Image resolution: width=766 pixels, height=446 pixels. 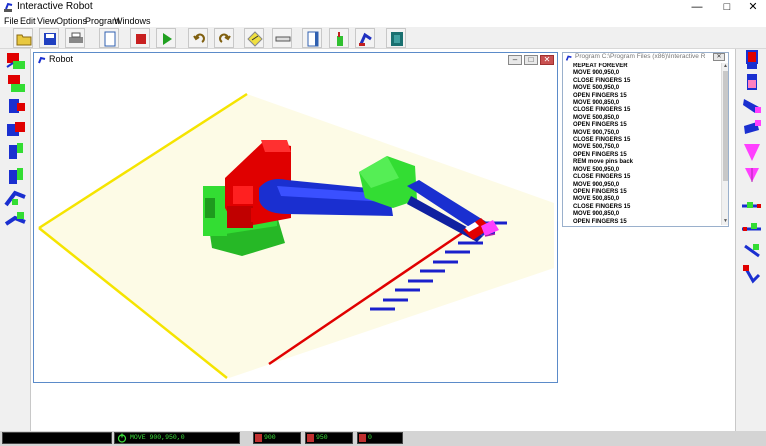 I want to click on elbow-up-icon, so click(x=16, y=152).